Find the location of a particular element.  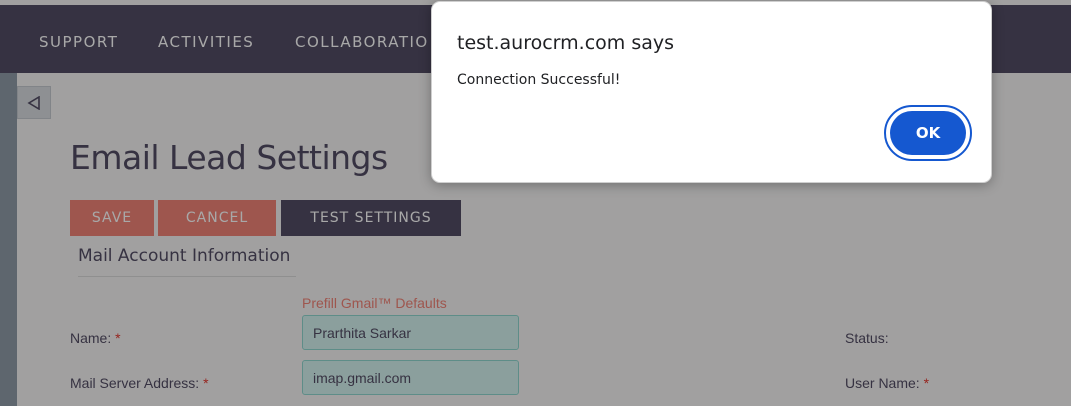

dialog-title: test.aurocrm.com says is located at coordinates (566, 43).